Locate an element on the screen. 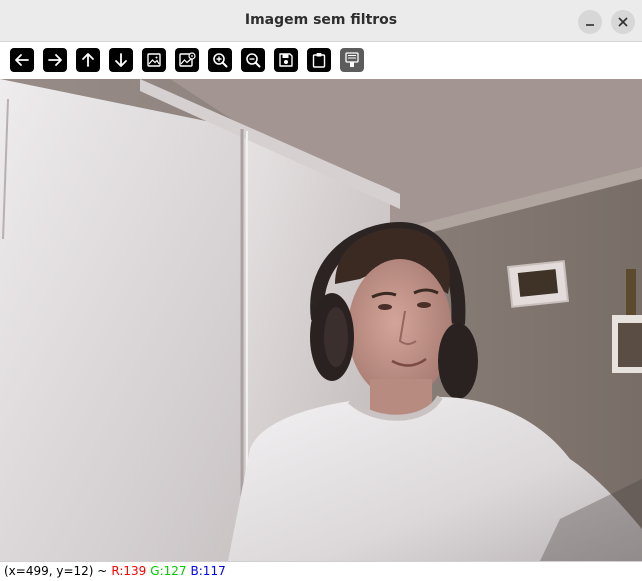 This screenshot has height=581, width=642. close-icon is located at coordinates (623, 22).